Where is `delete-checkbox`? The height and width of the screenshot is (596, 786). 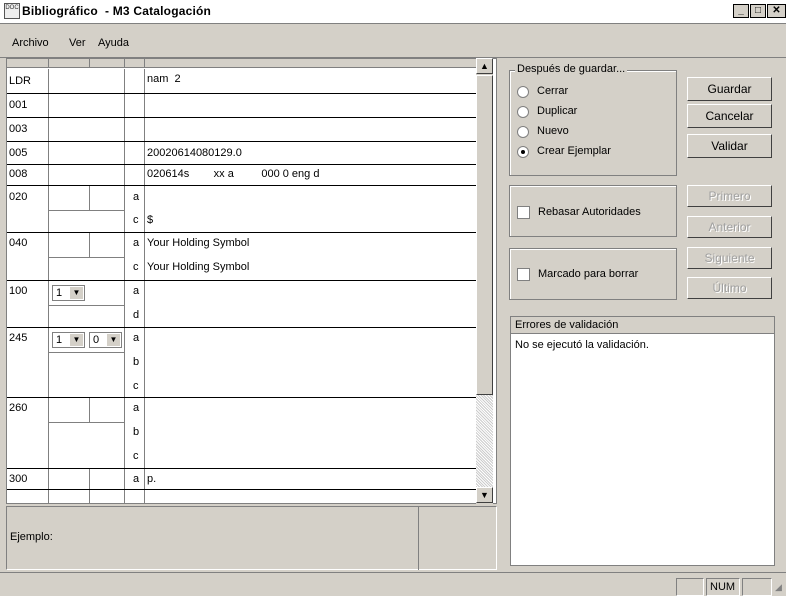
delete-checkbox is located at coordinates (523, 274).